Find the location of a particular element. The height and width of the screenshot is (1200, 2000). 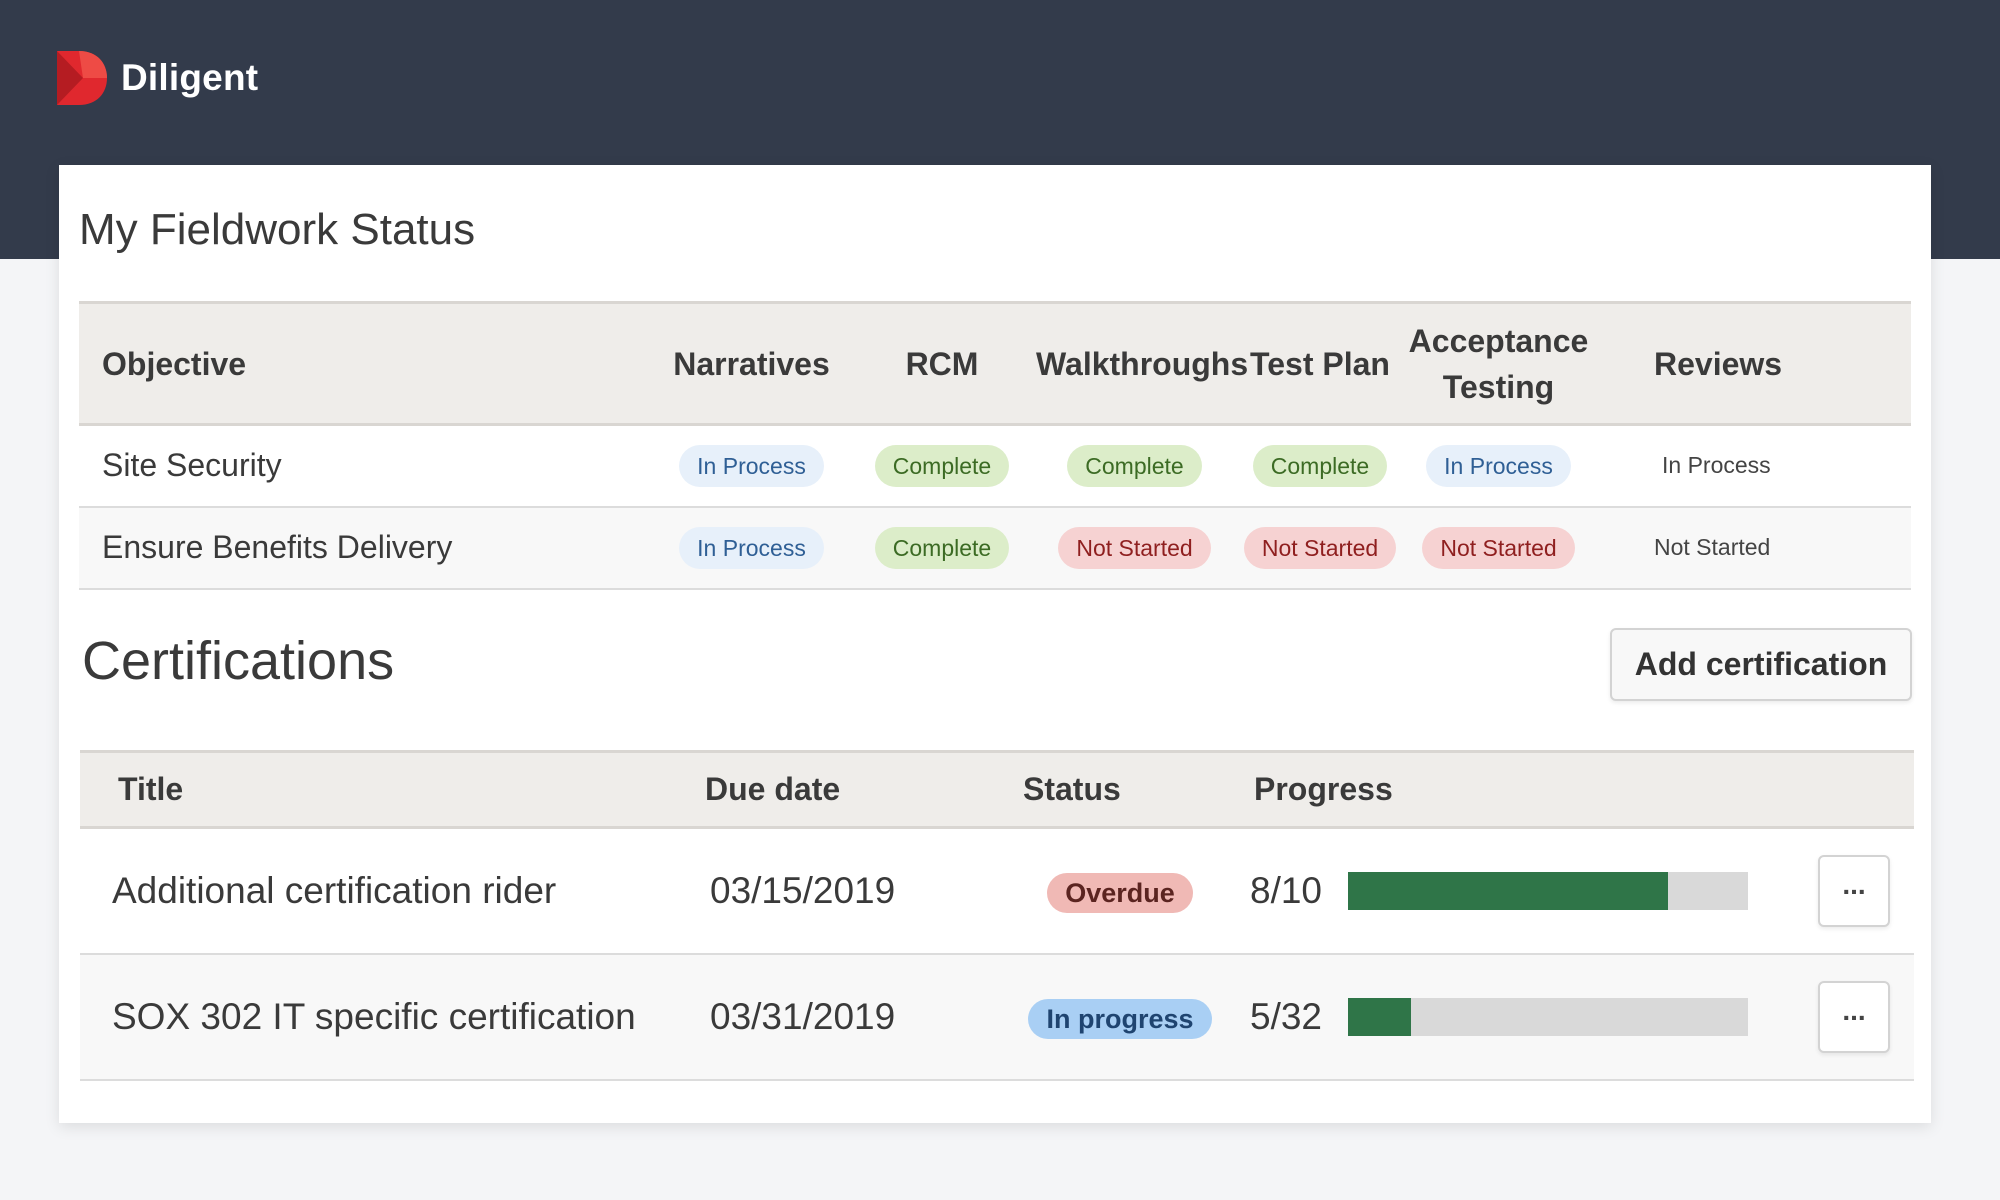

acceptance-cell: Not Started is located at coordinates (1498, 548).